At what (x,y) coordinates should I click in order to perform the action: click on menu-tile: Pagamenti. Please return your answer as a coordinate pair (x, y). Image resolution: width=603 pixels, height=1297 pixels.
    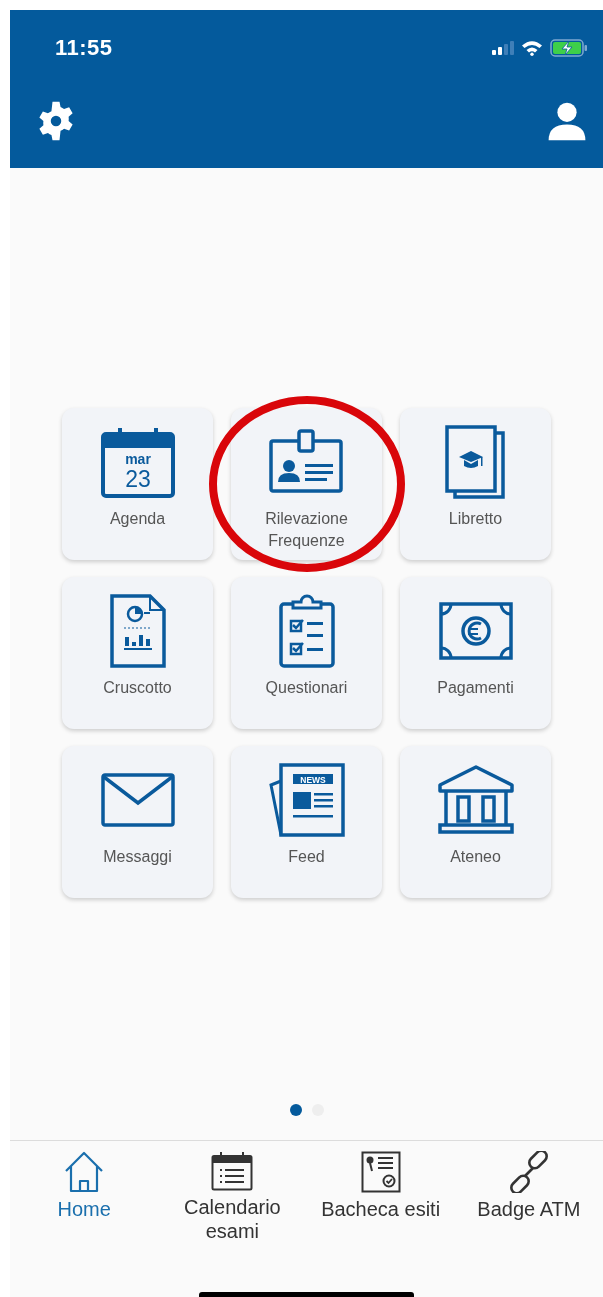
    Looking at the image, I should click on (475, 653).